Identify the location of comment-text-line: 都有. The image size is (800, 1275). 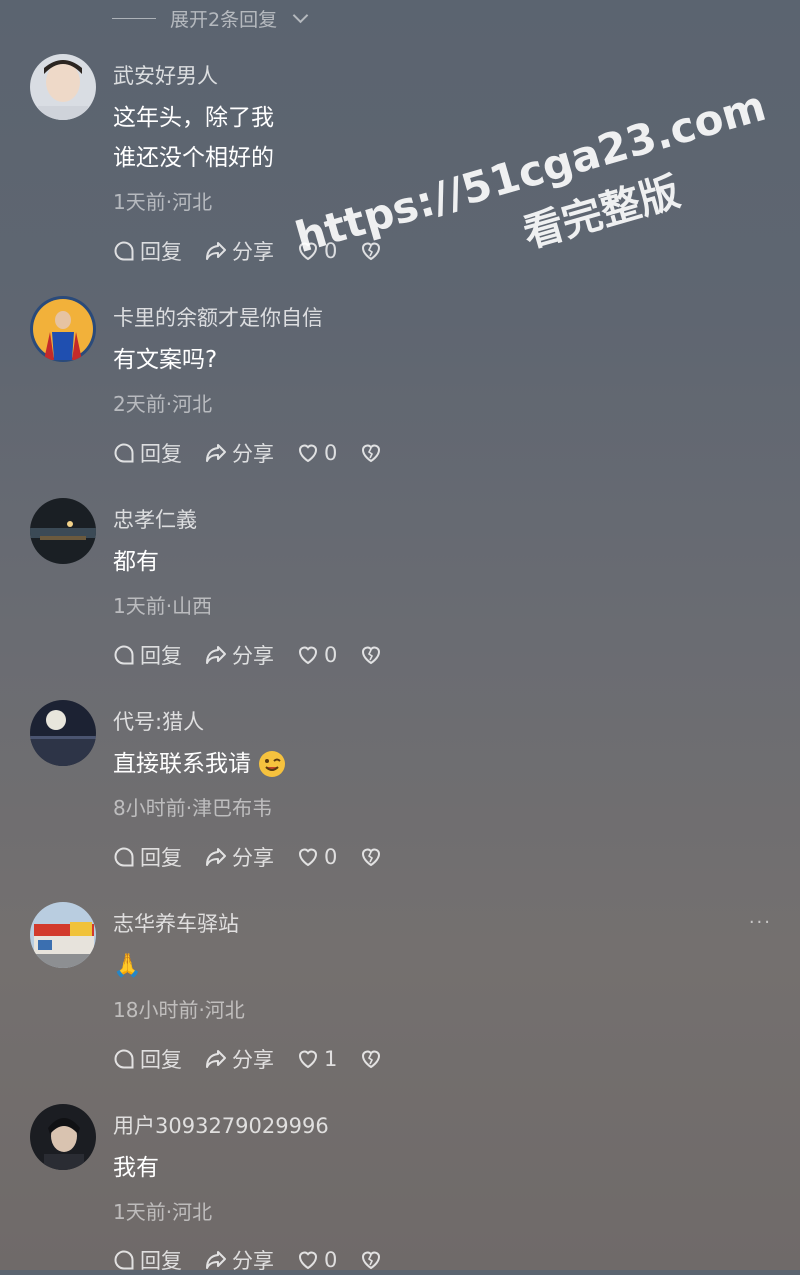
(136, 562).